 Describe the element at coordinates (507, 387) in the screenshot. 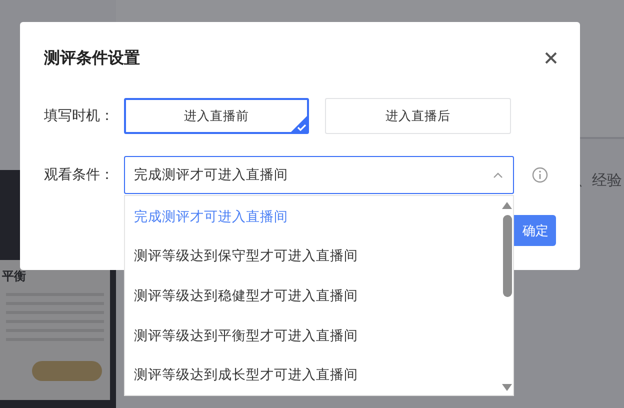

I see `scroll-down-icon` at that location.